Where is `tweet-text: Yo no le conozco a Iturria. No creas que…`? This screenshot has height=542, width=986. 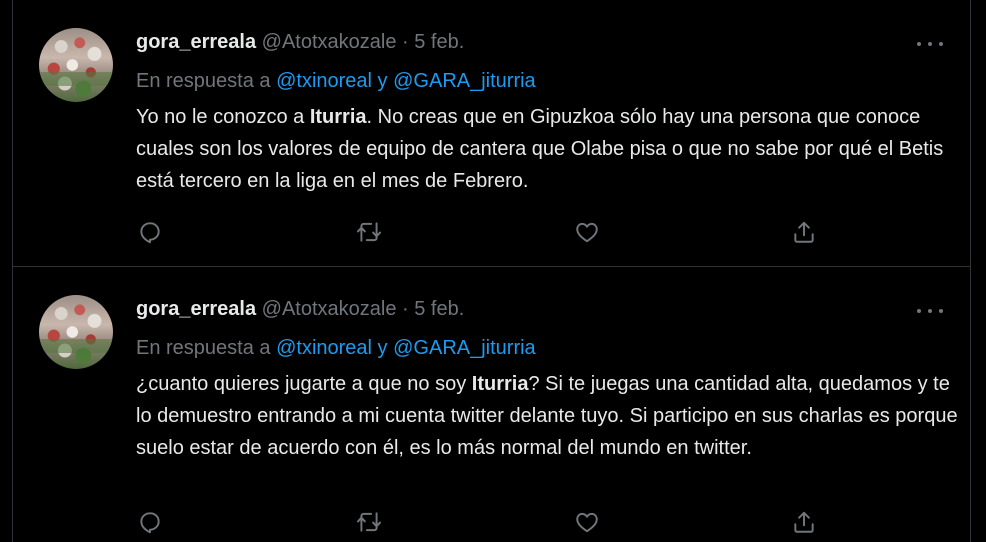 tweet-text: Yo no le conozco a Iturria. No creas que… is located at coordinates (551, 149).